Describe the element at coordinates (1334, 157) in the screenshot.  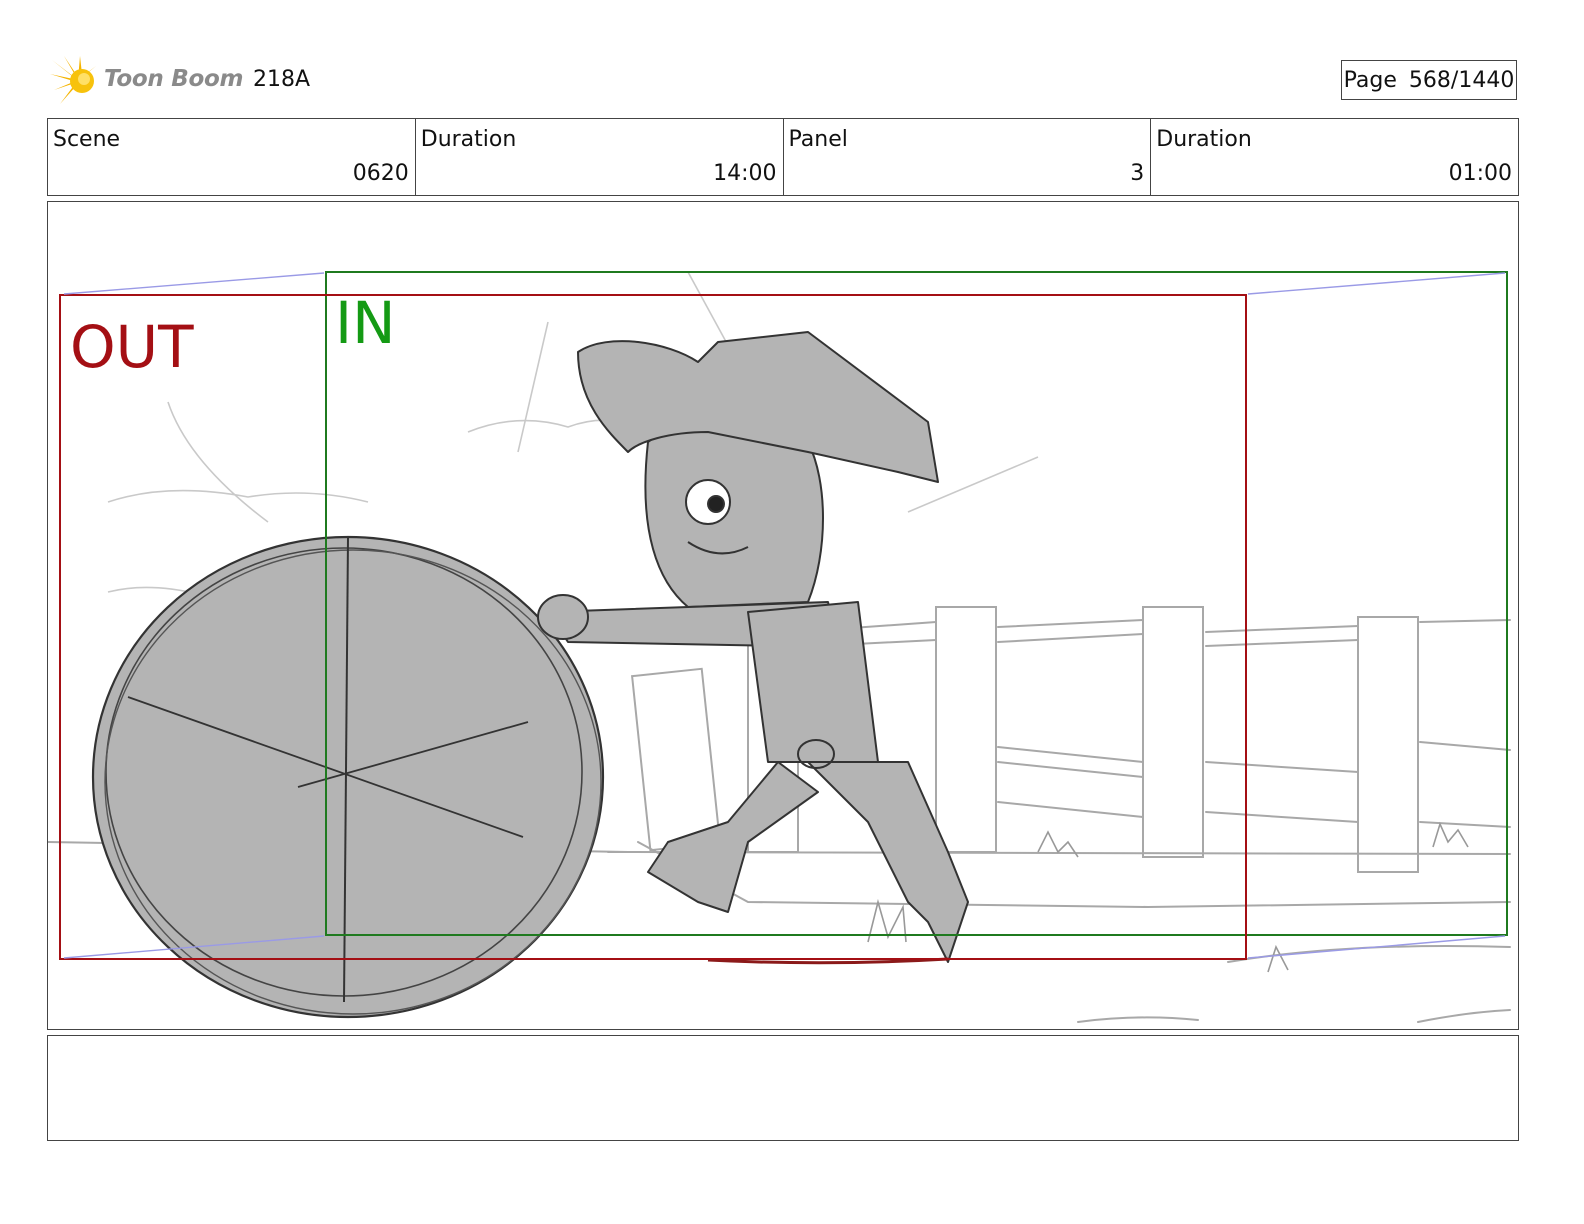
I see `panel-duration-cell: Duration 01:00` at that location.